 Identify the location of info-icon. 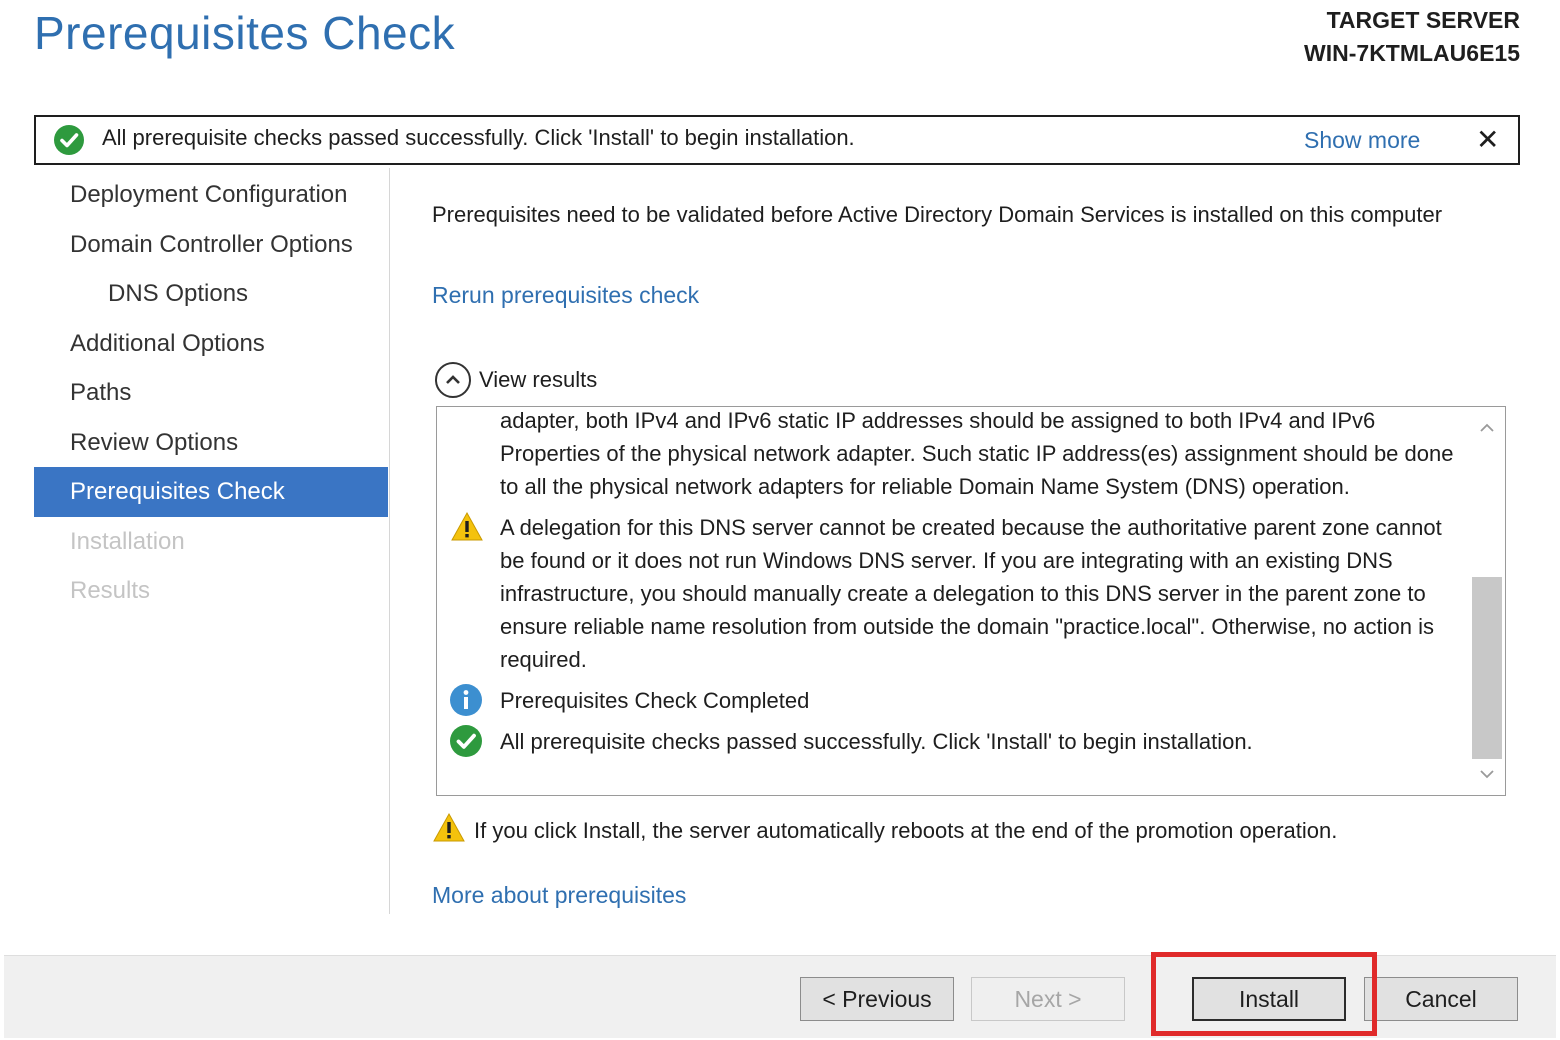
(466, 704).